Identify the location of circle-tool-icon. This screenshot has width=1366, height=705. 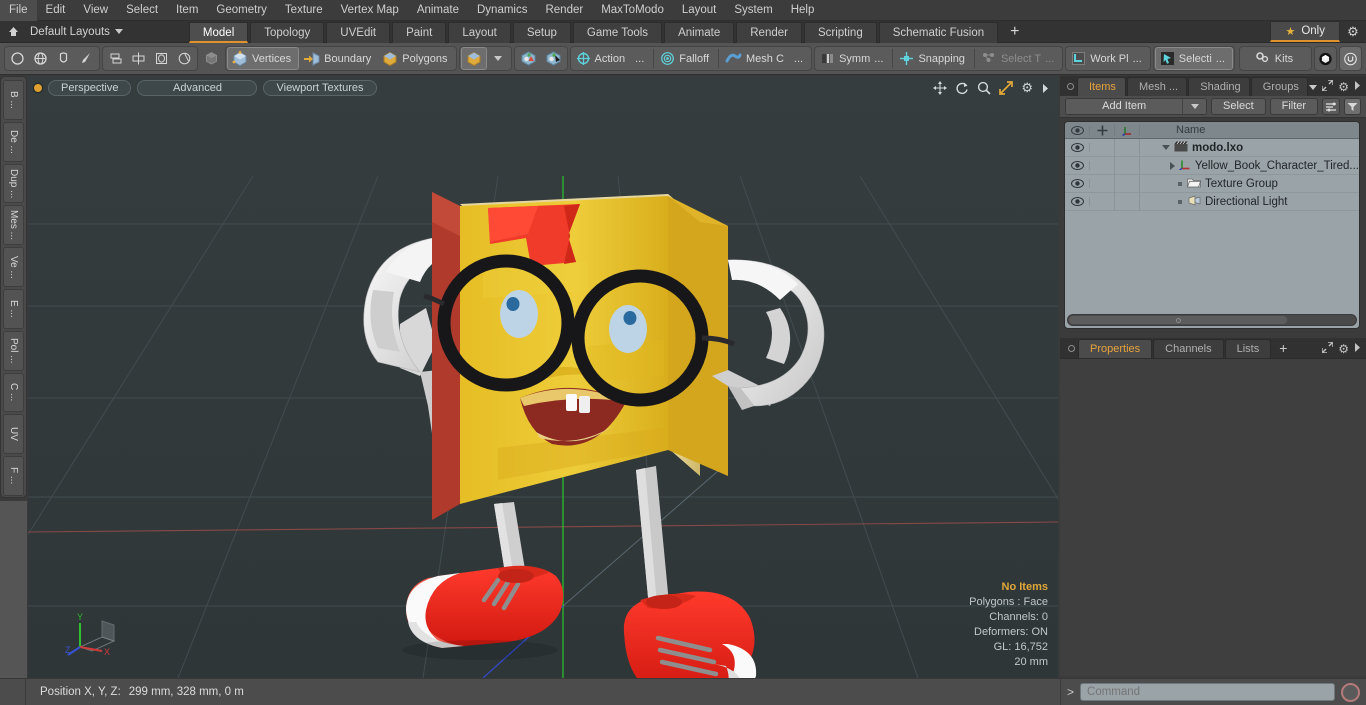
(17, 58).